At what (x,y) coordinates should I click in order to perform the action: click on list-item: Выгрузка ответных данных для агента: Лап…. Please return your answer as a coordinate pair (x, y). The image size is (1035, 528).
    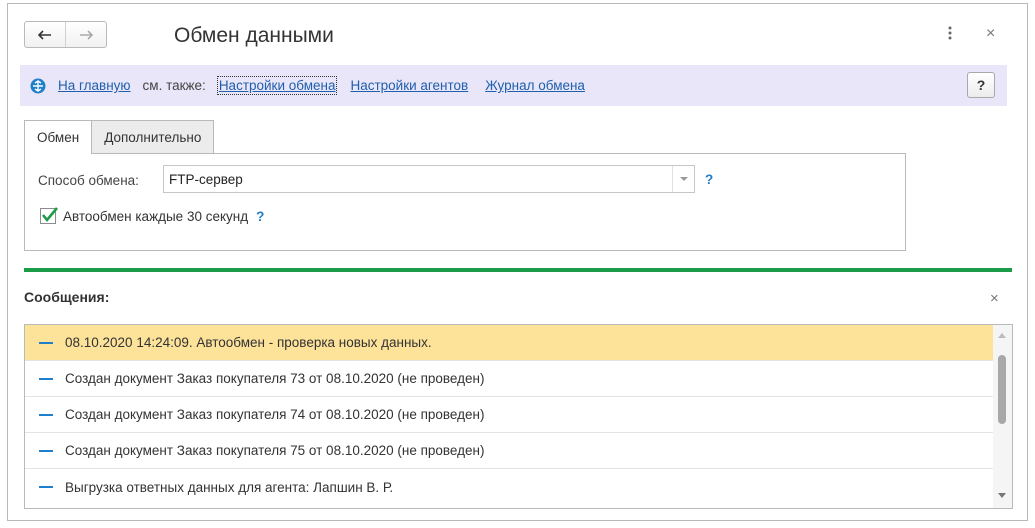
    Looking at the image, I should click on (509, 487).